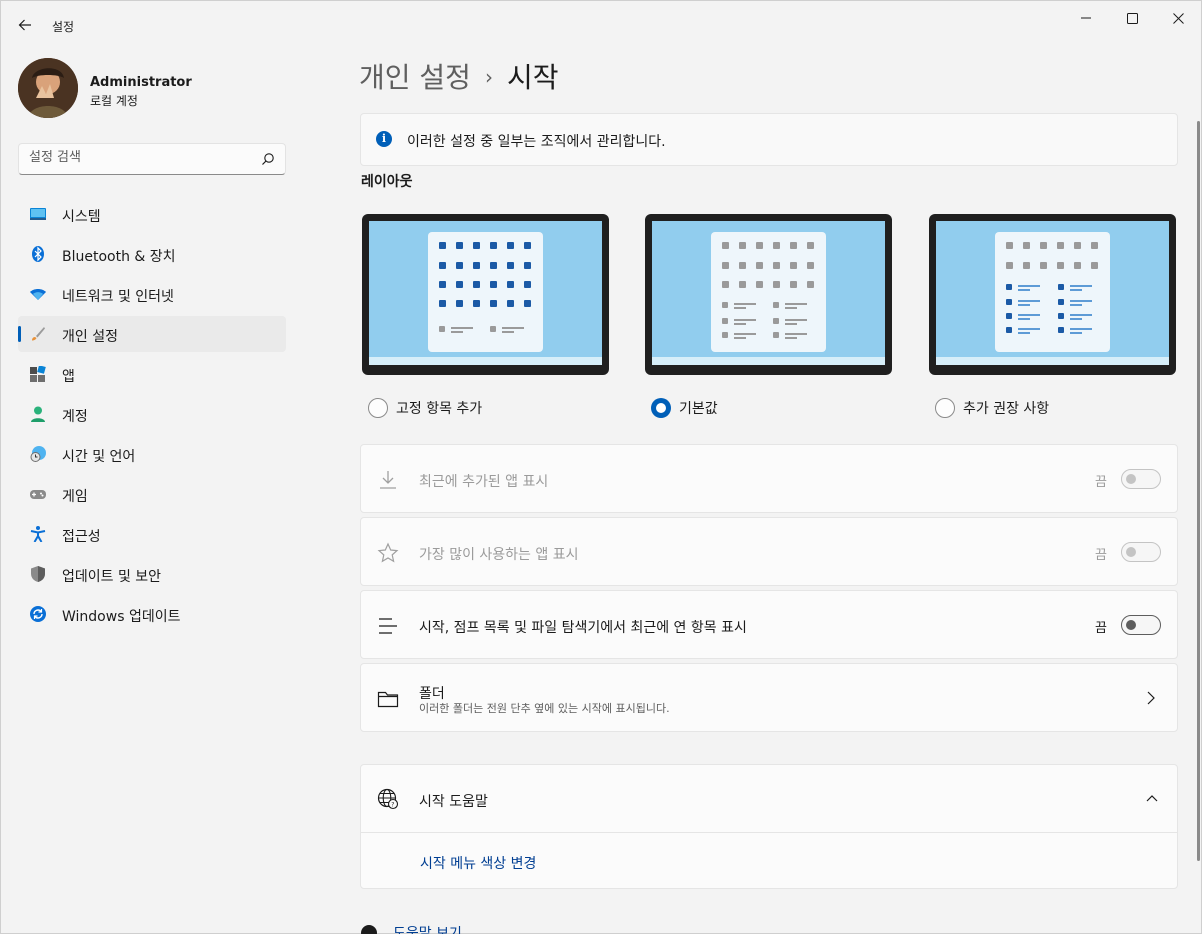  What do you see at coordinates (63, 27) in the screenshot?
I see `app-title: 설정` at bounding box center [63, 27].